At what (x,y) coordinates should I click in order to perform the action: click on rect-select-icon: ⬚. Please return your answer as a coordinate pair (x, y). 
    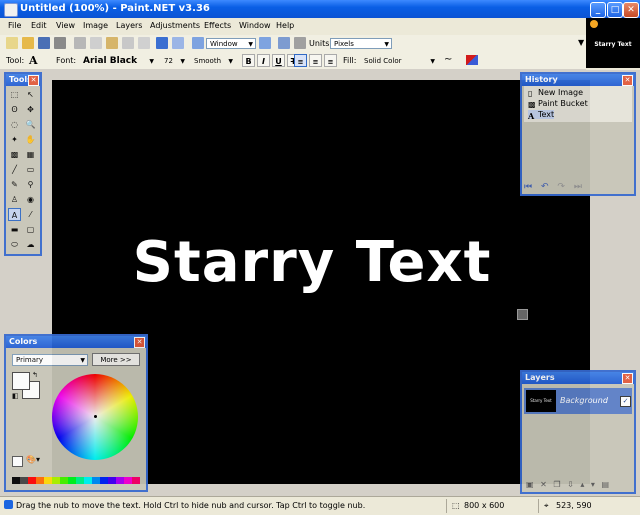
    Looking at the image, I should click on (14, 94).